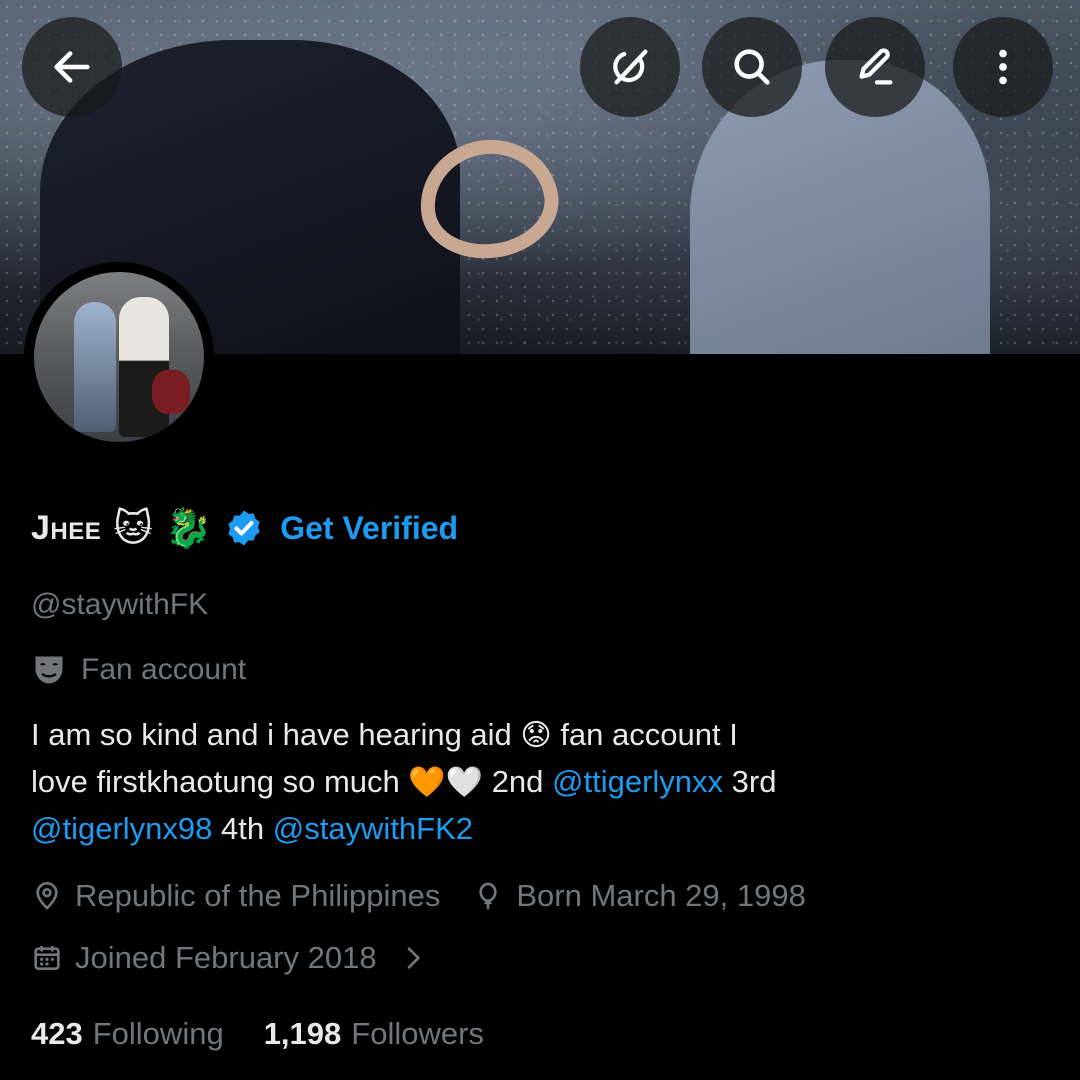 The image size is (1080, 1080). I want to click on location-item: Republic of the Philippines, so click(235, 896).